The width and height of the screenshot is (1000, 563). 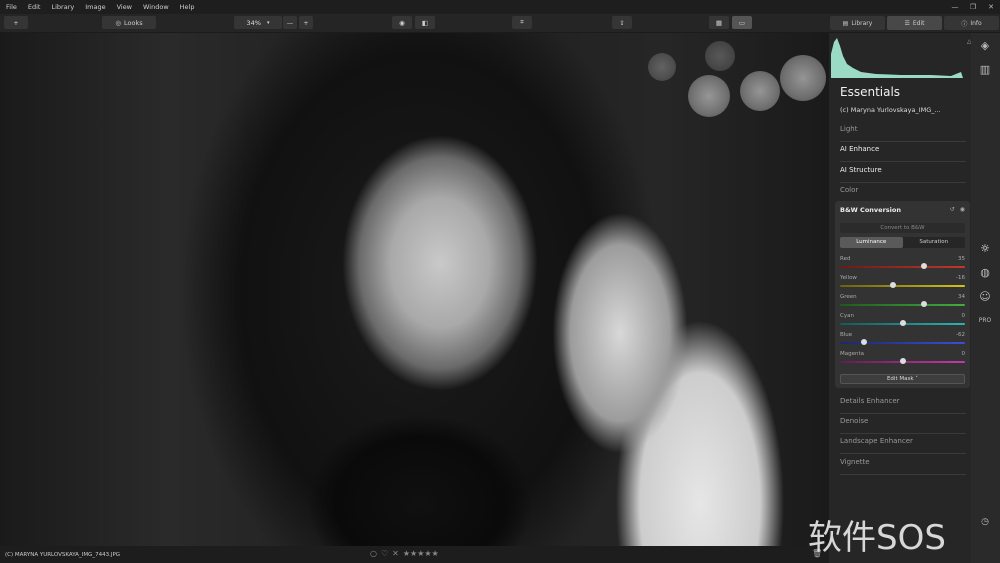 What do you see at coordinates (903, 193) in the screenshot?
I see `section-color: Color` at bounding box center [903, 193].